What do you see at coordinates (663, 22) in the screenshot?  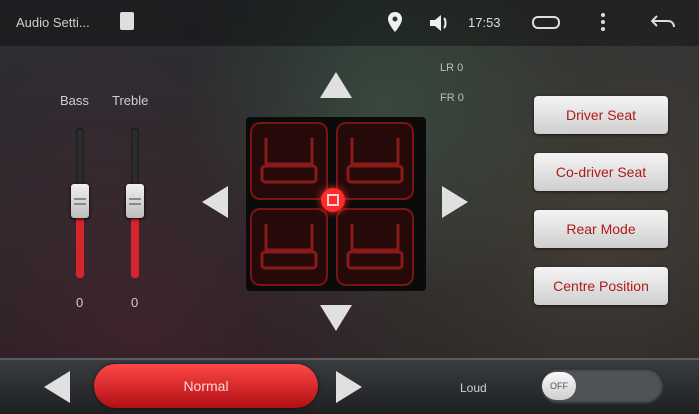 I see `back-icon` at bounding box center [663, 22].